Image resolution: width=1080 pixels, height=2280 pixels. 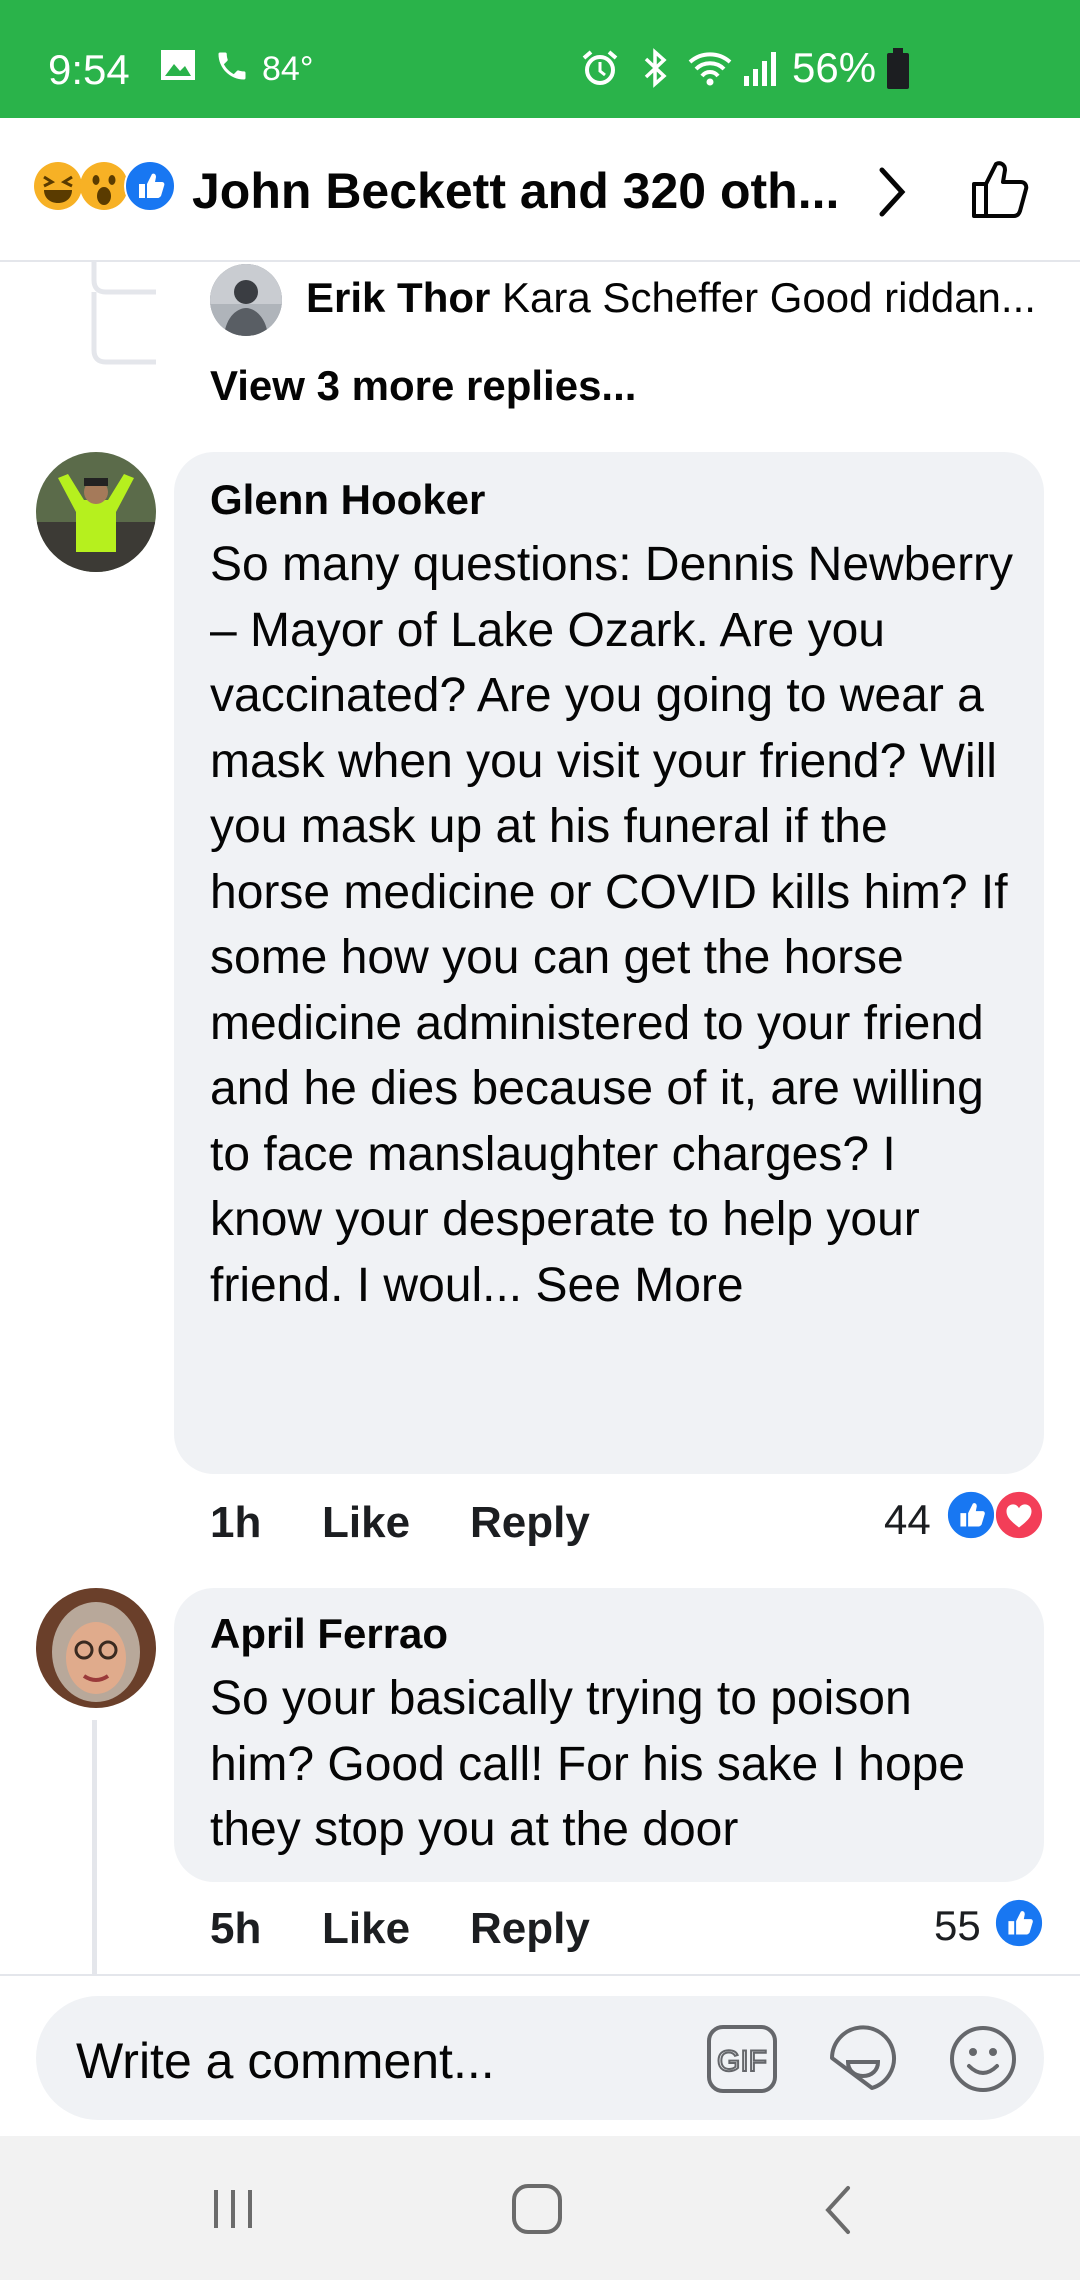 I want to click on wow-emoji-icon, so click(x=104, y=186).